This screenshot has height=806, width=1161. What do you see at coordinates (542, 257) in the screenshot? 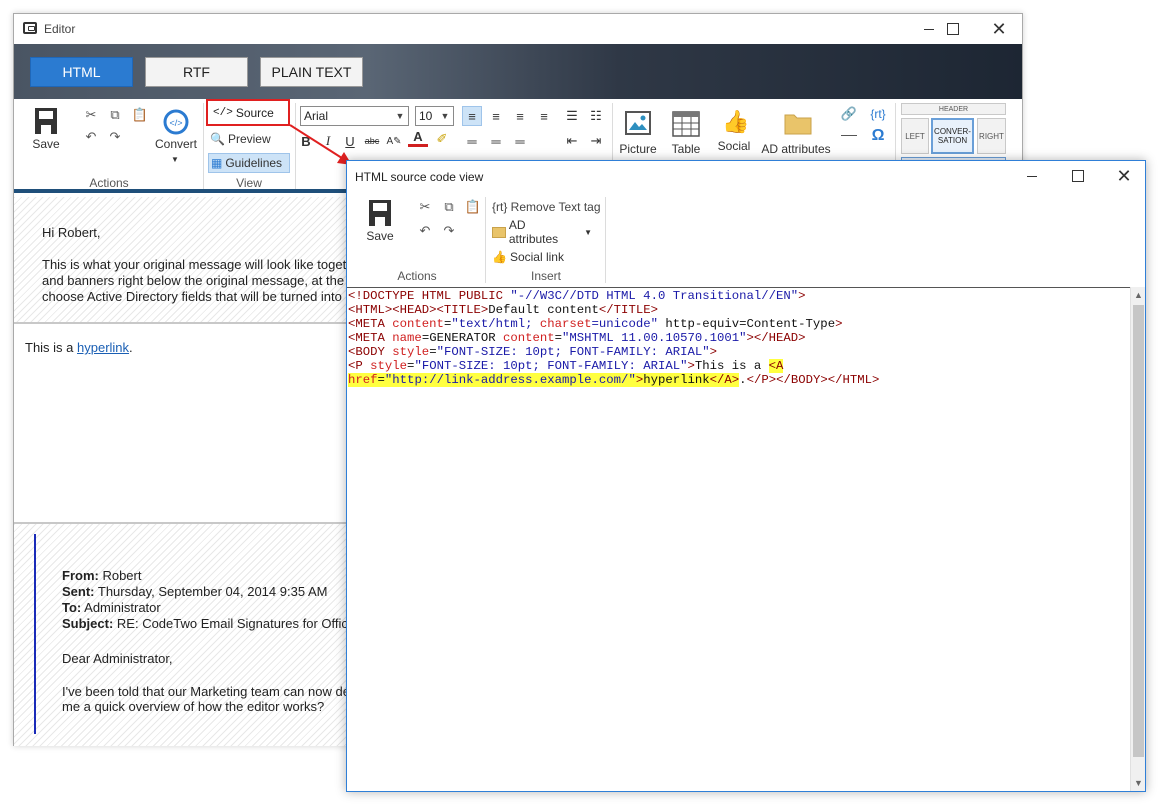
I see `dialog-social-link-button: 👍 Social link` at bounding box center [542, 257].